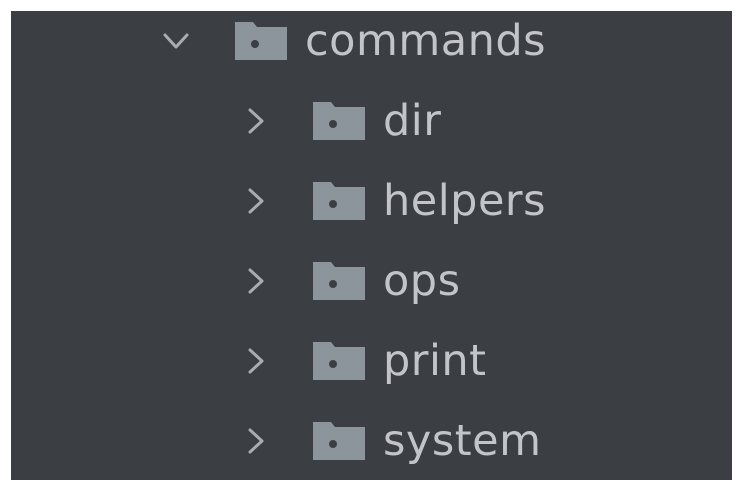 This screenshot has height=490, width=741. I want to click on tree-node-helpers: helpers, so click(371, 201).